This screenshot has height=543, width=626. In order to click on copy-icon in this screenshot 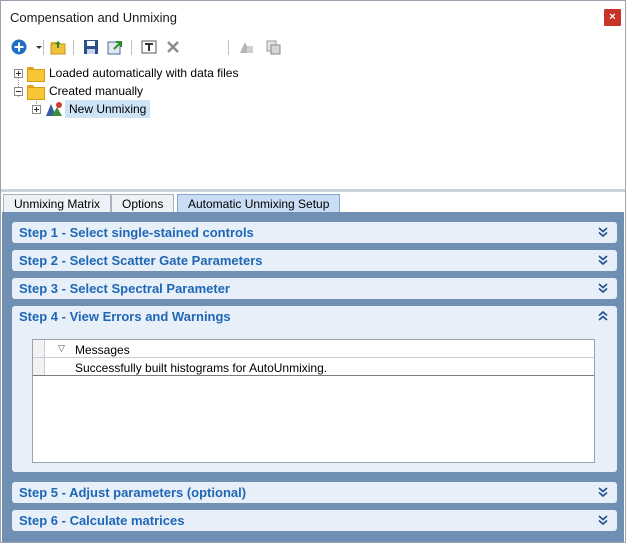, I will do `click(273, 47)`.